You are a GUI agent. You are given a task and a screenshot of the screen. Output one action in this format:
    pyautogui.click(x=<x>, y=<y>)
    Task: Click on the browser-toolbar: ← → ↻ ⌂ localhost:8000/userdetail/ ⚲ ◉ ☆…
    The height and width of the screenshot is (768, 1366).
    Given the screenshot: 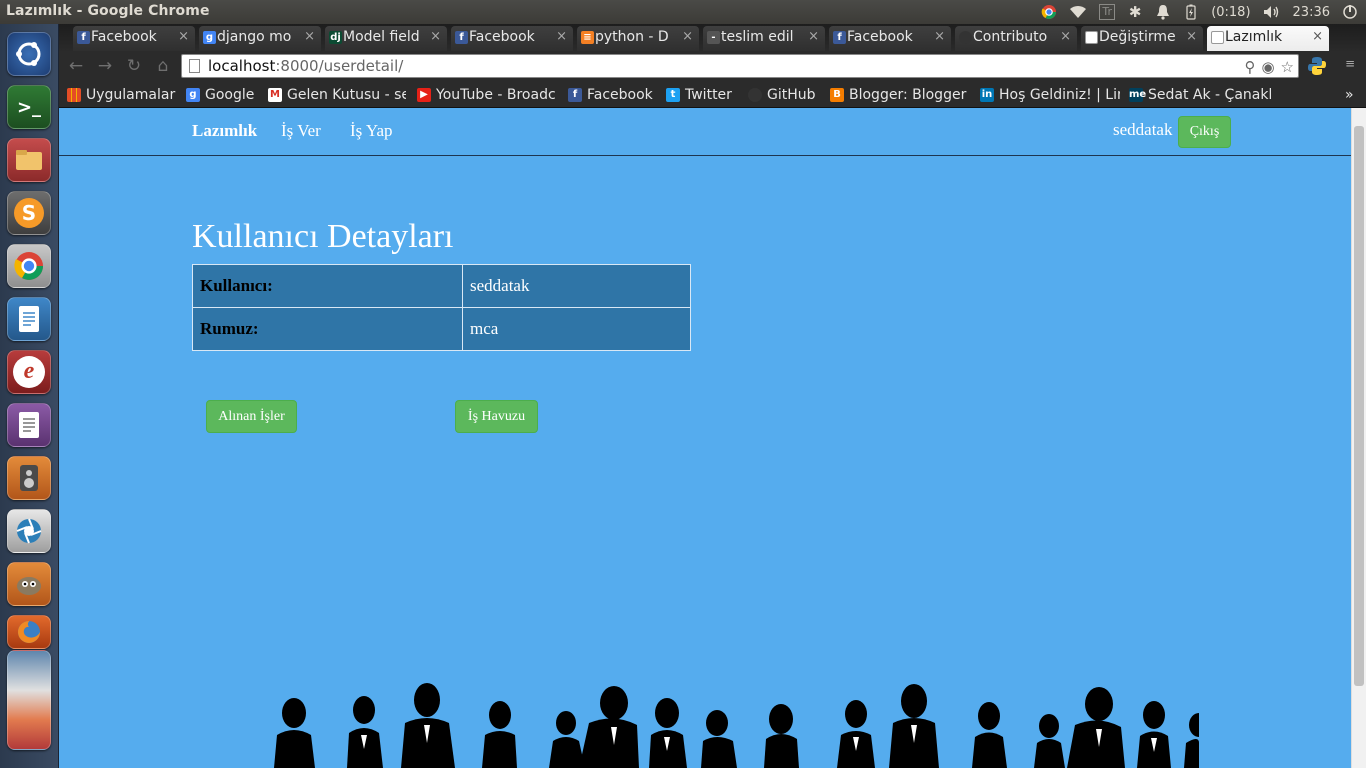 What is the action you would take?
    pyautogui.click(x=712, y=66)
    